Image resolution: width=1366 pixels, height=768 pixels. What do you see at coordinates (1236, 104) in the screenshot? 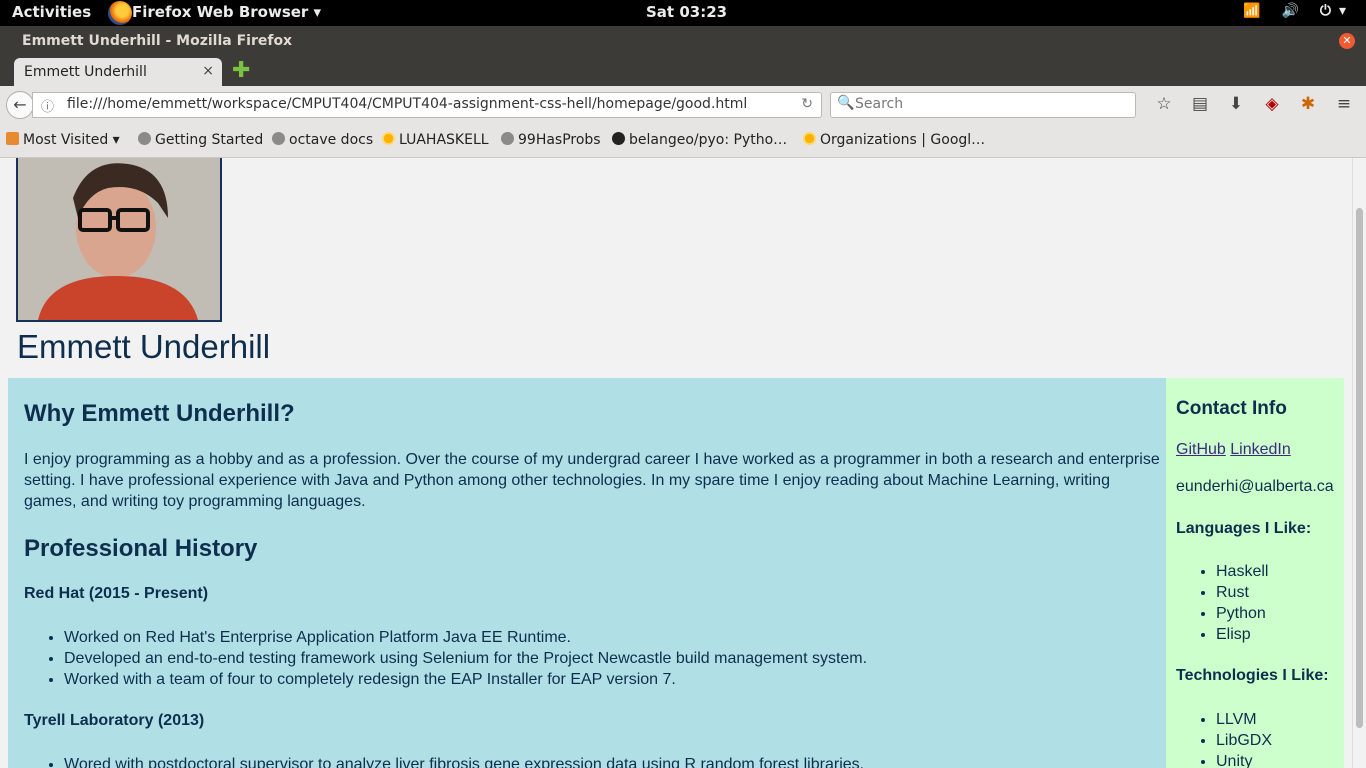
I see `download-icon: ⬇` at bounding box center [1236, 104].